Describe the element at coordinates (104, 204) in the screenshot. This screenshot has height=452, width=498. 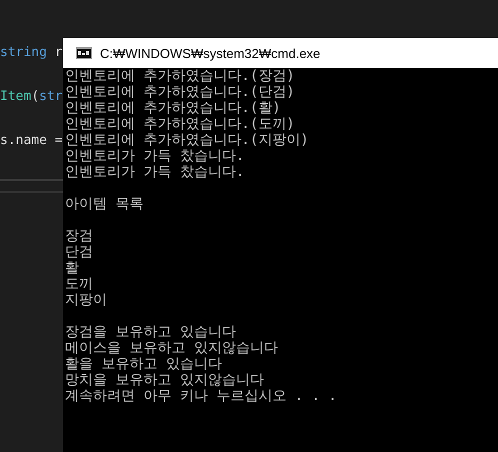
I see `console-line: 아이템 목록` at that location.